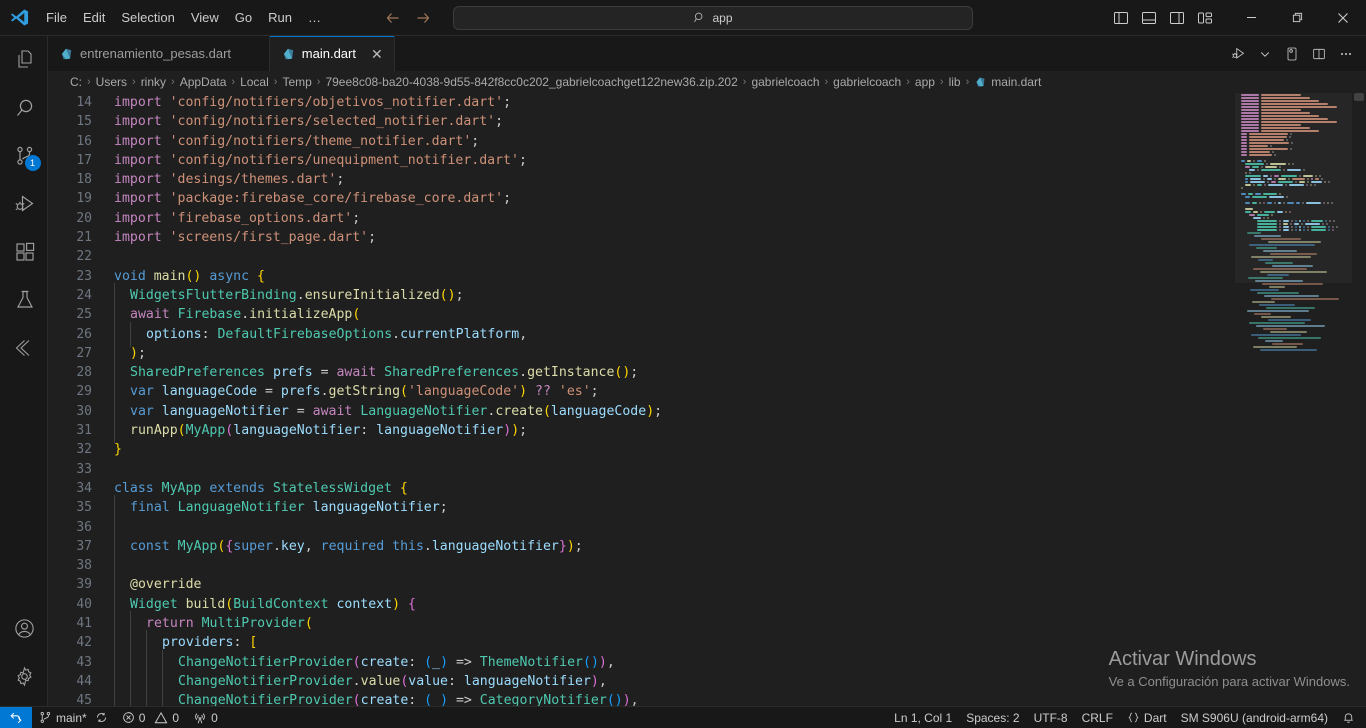 The width and height of the screenshot is (1366, 728). What do you see at coordinates (641, 643) in the screenshot?
I see `code-line: 42 providers: [` at bounding box center [641, 643].